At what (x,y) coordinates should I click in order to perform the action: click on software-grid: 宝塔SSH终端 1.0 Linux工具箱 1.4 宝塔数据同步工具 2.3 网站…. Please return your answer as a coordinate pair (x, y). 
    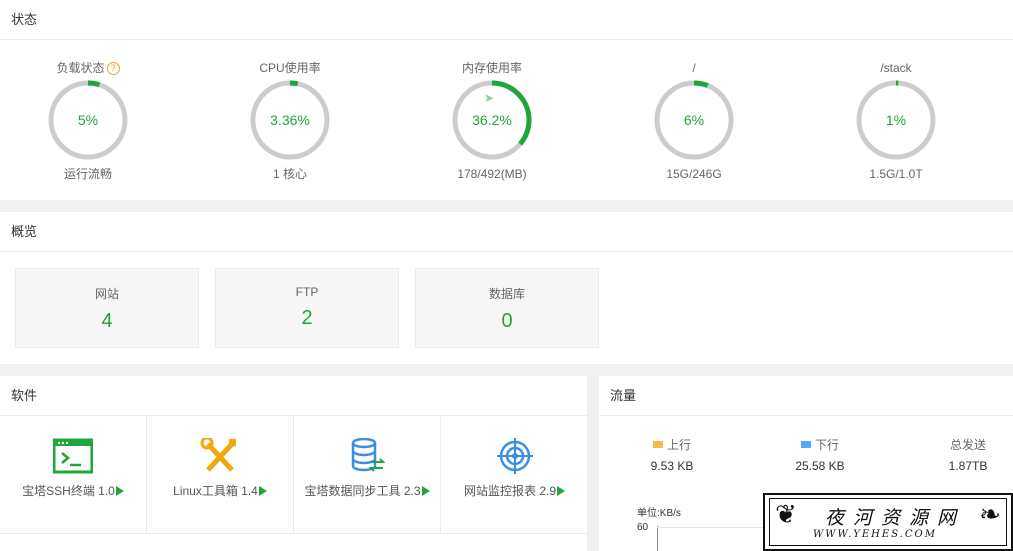
    Looking at the image, I should click on (294, 483).